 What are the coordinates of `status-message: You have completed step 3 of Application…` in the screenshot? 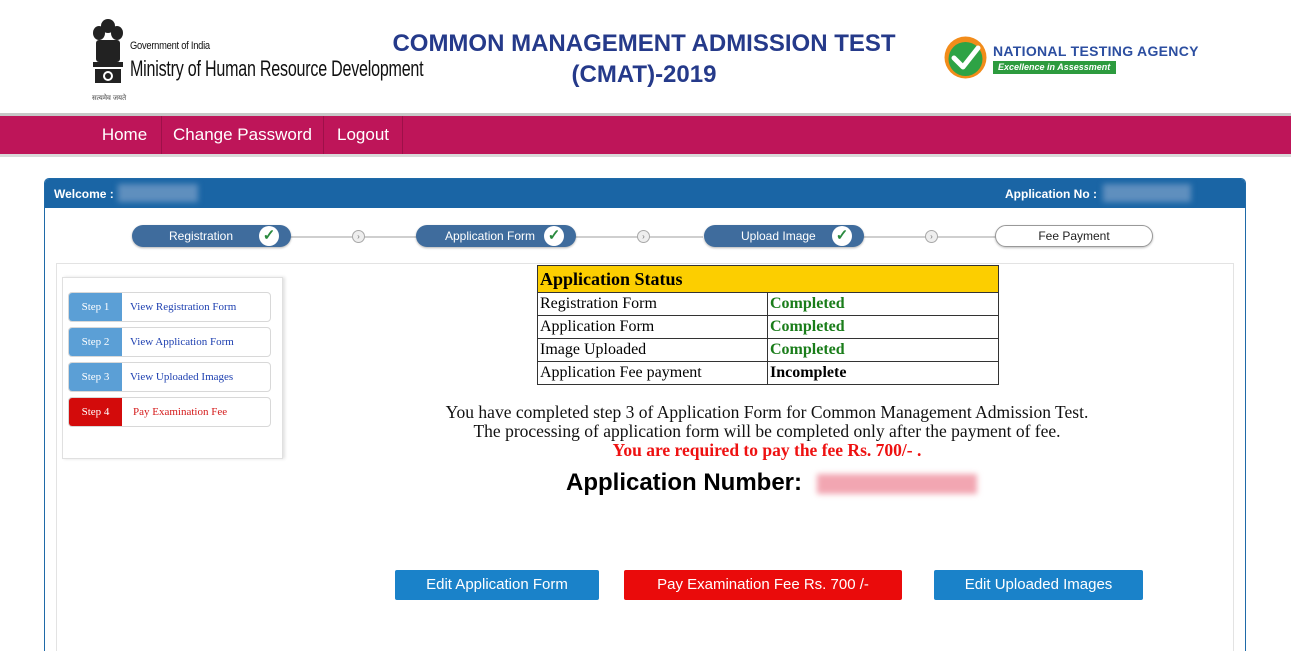 It's located at (767, 431).